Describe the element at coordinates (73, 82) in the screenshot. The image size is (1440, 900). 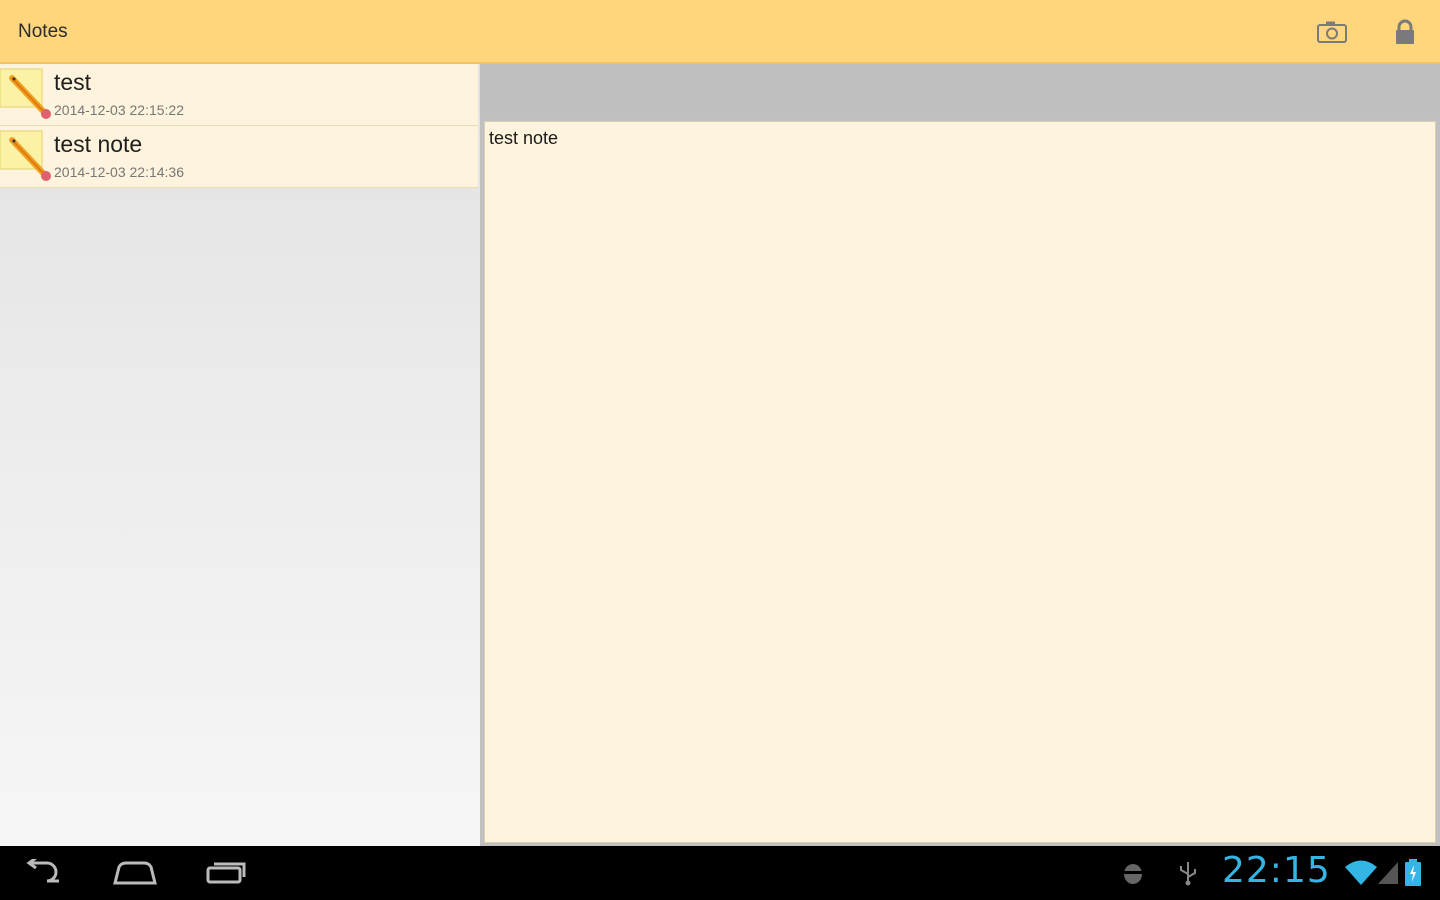
I see `note-title: test` at that location.